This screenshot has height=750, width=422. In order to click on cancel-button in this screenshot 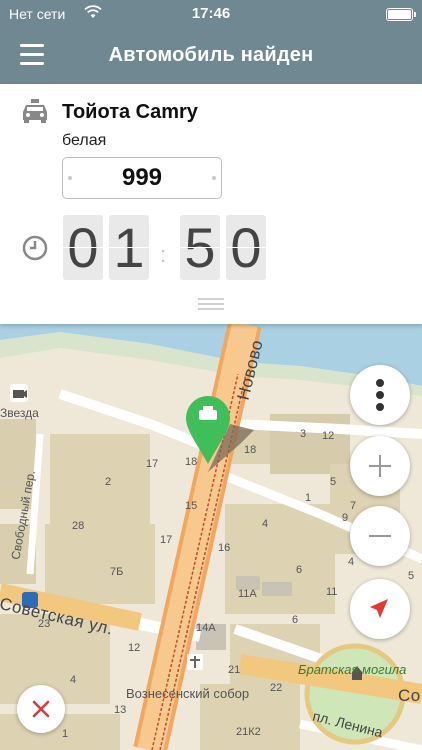, I will do `click(41, 709)`.